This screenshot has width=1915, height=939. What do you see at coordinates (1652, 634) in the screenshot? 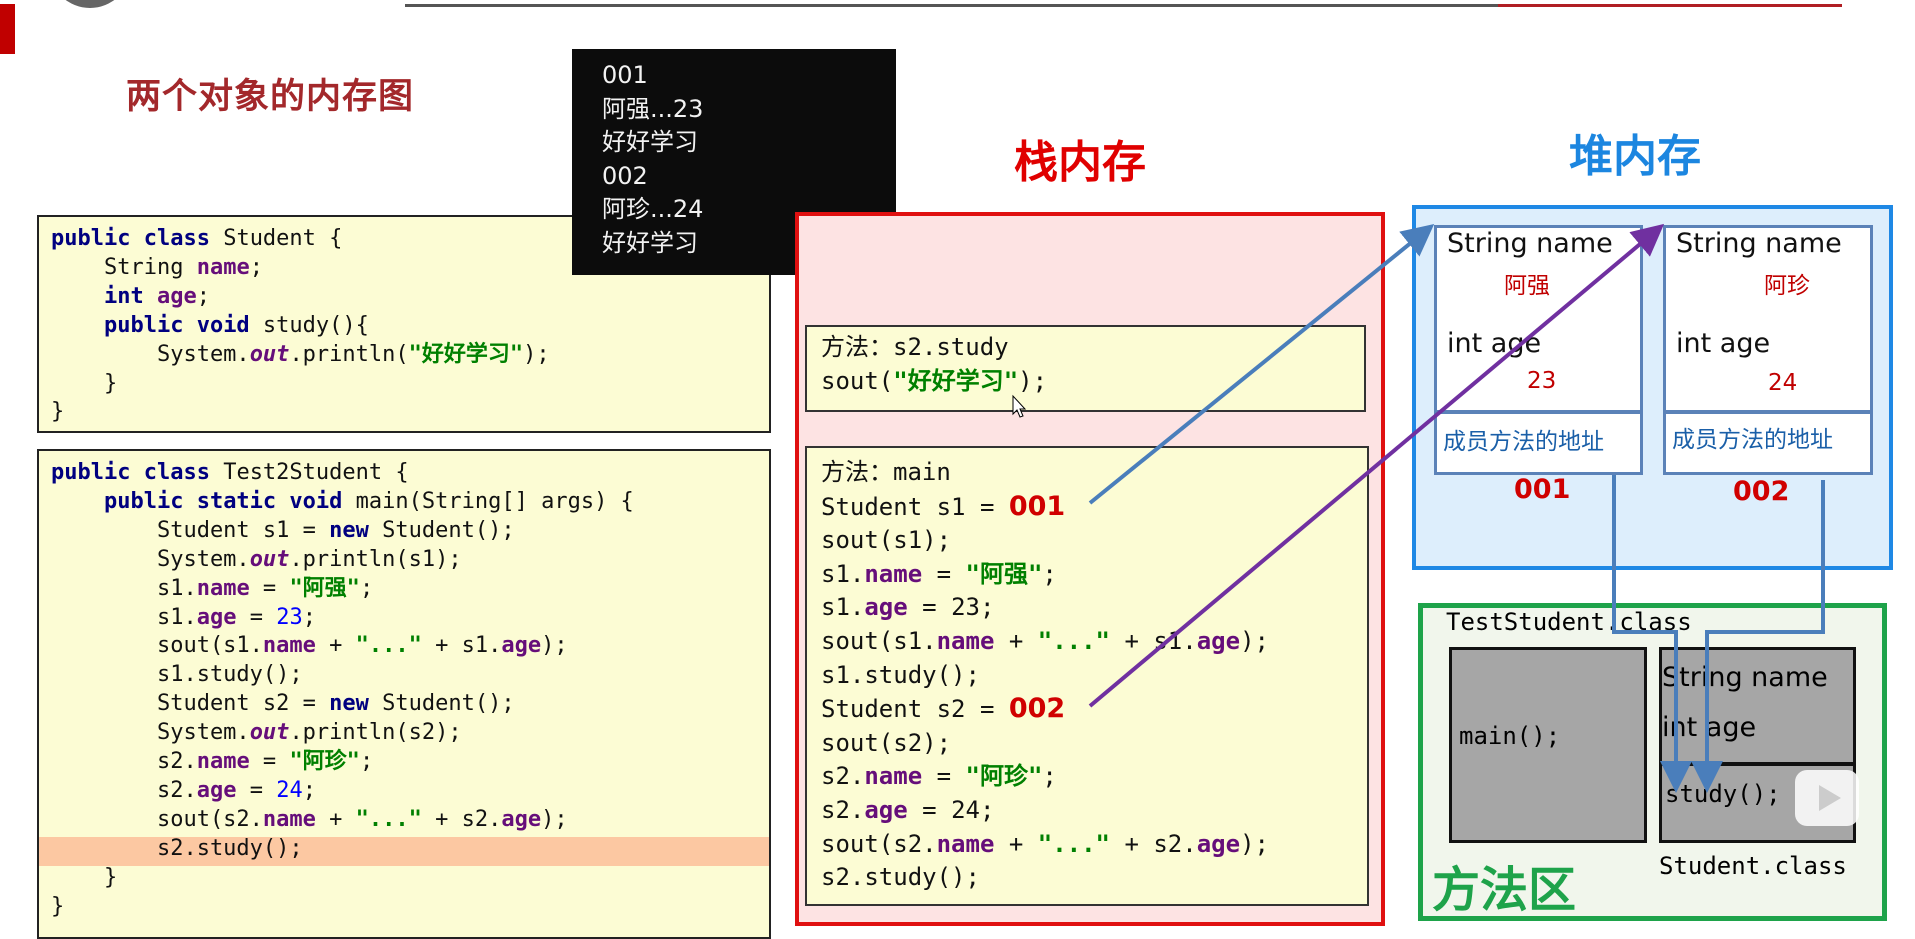
I see `s1-method-address-arrow` at bounding box center [1652, 634].